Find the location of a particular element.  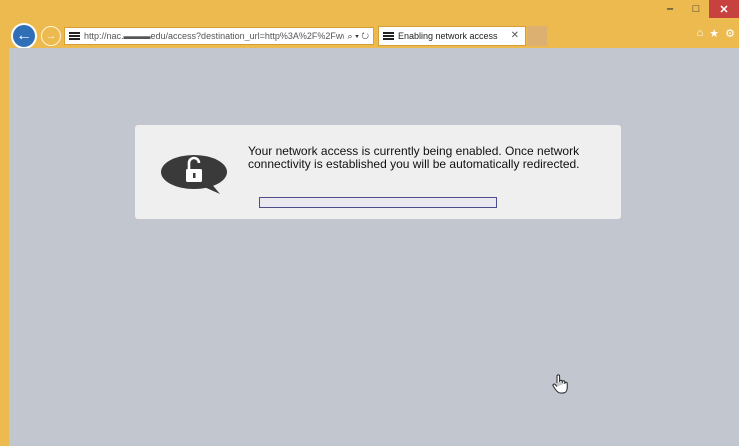

close-window-button: ✕ is located at coordinates (724, 9).